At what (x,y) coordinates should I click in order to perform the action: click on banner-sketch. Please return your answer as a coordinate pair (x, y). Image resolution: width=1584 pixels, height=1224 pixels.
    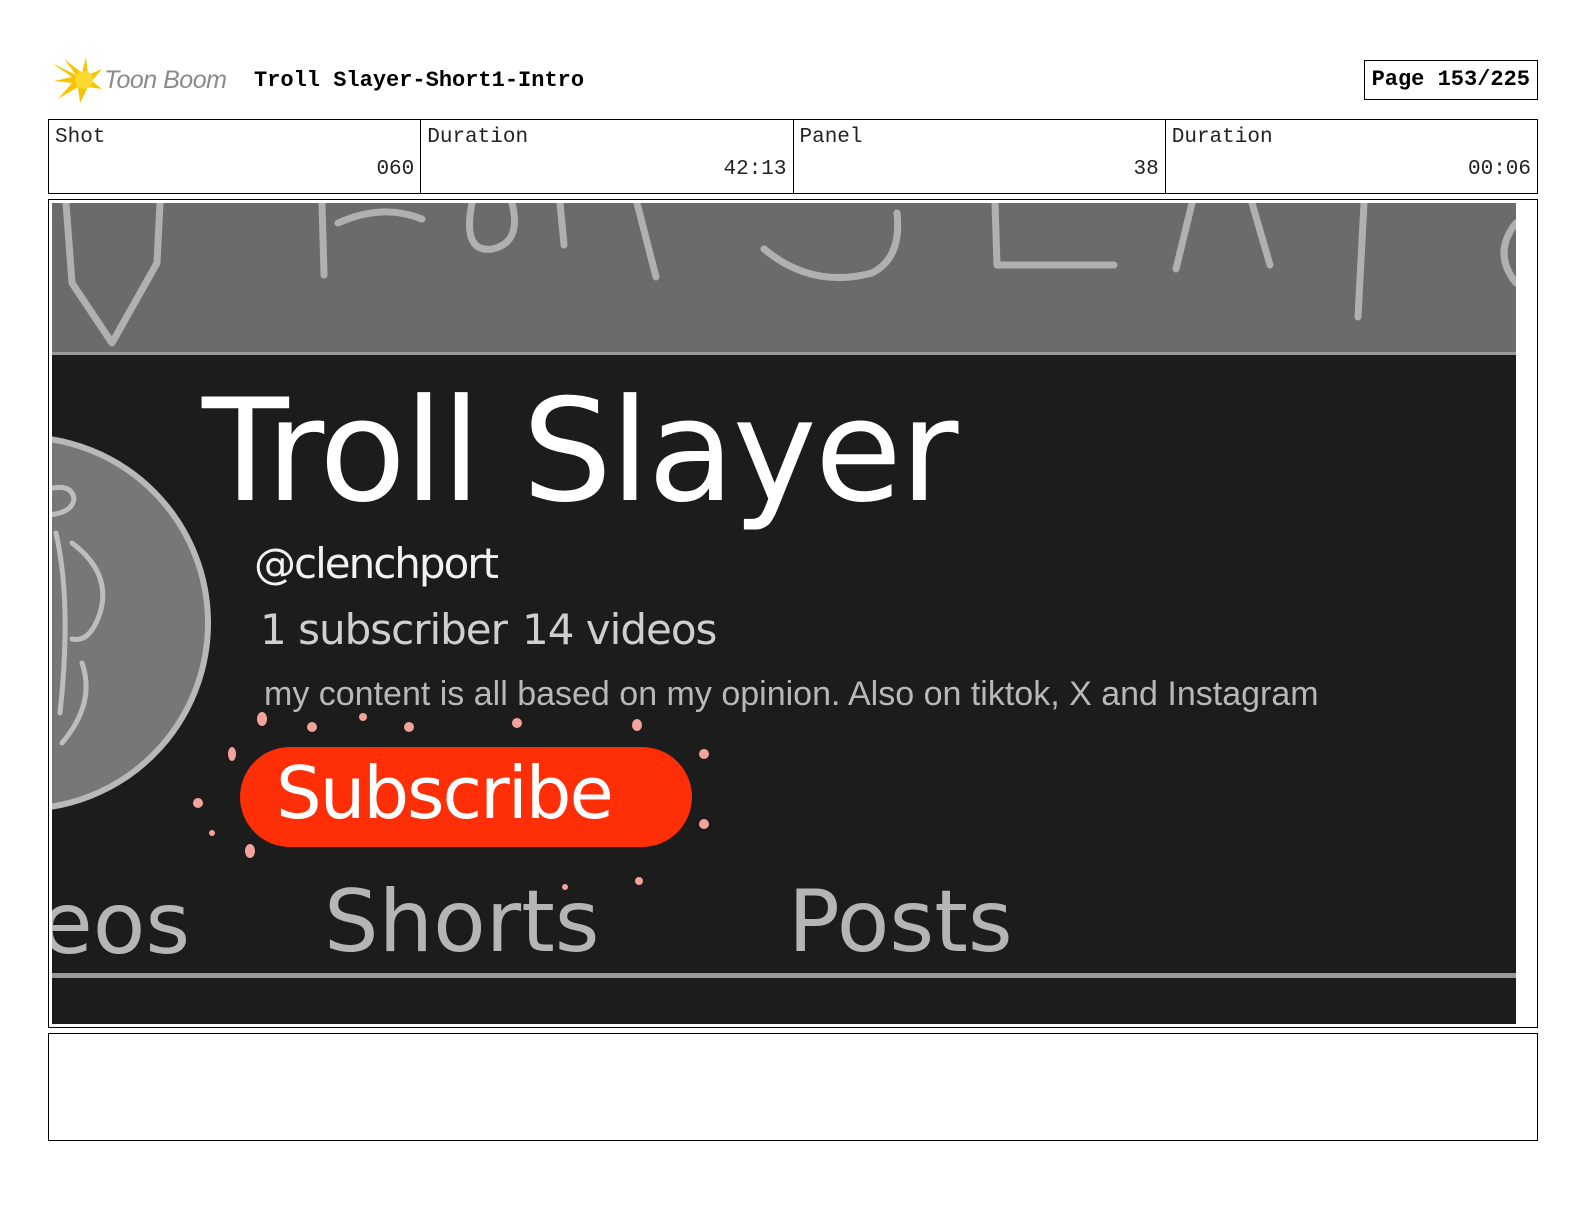
    Looking at the image, I should click on (789, 275).